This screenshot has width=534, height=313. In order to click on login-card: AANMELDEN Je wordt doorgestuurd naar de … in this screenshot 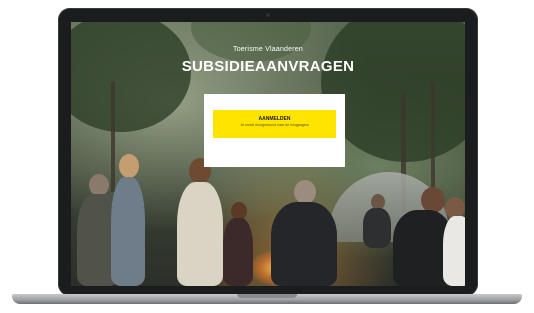, I will do `click(274, 130)`.